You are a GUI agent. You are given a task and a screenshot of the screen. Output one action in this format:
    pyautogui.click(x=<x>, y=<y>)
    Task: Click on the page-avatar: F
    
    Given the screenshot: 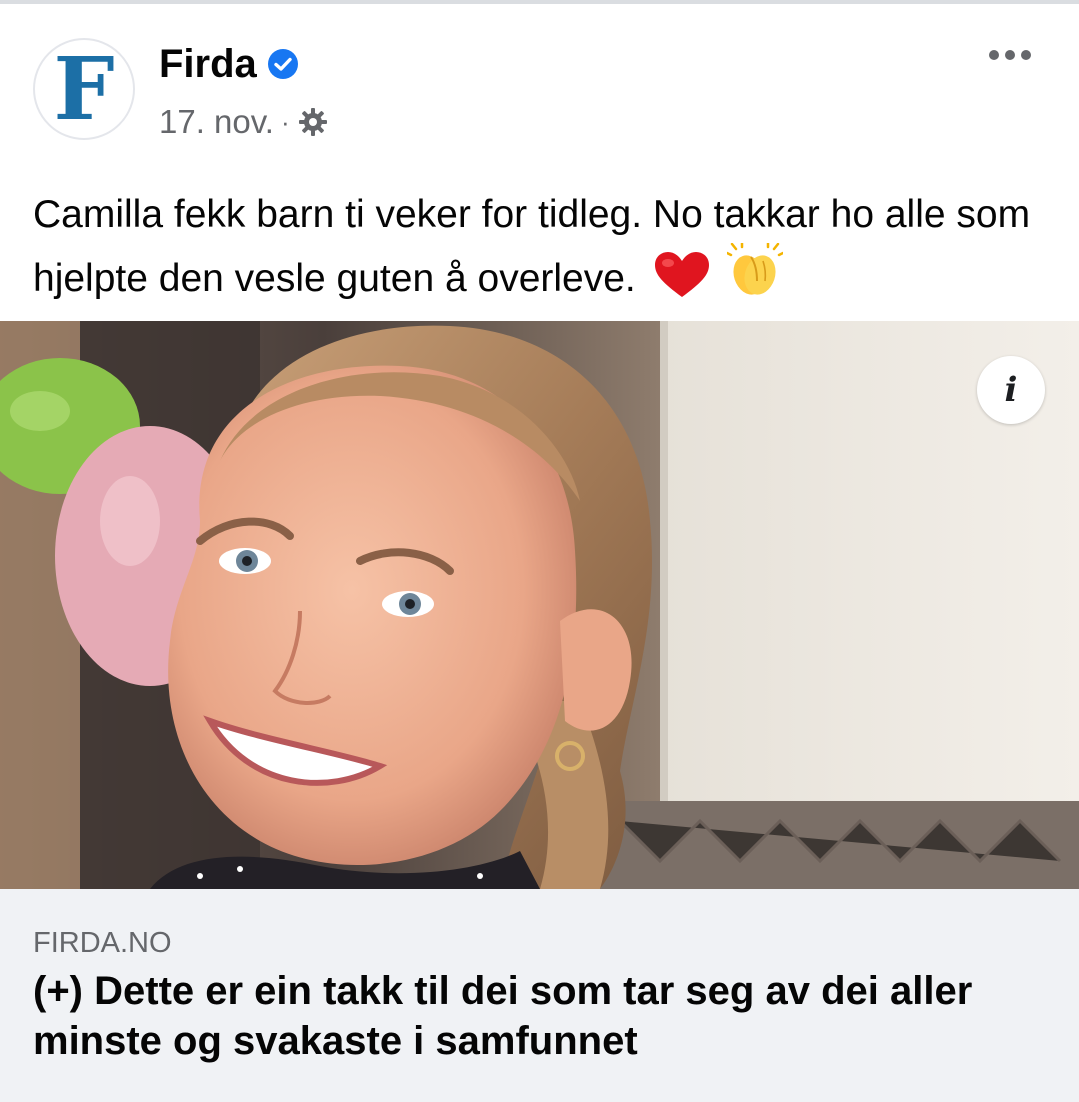 What is the action you would take?
    pyautogui.click(x=84, y=89)
    